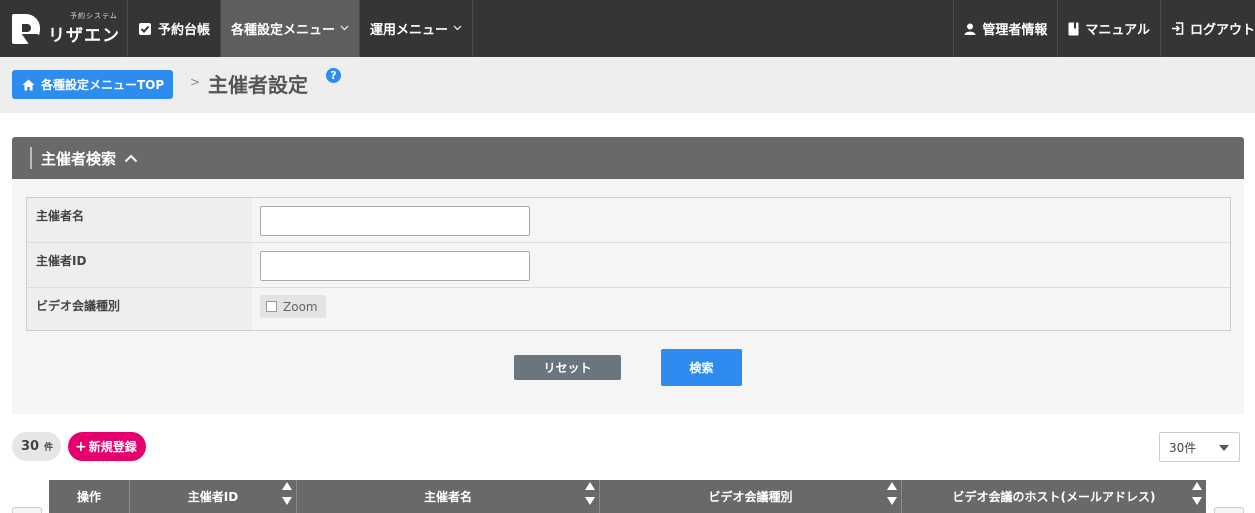 Image resolution: width=1255 pixels, height=513 pixels. I want to click on result-count: 30, so click(30, 446).